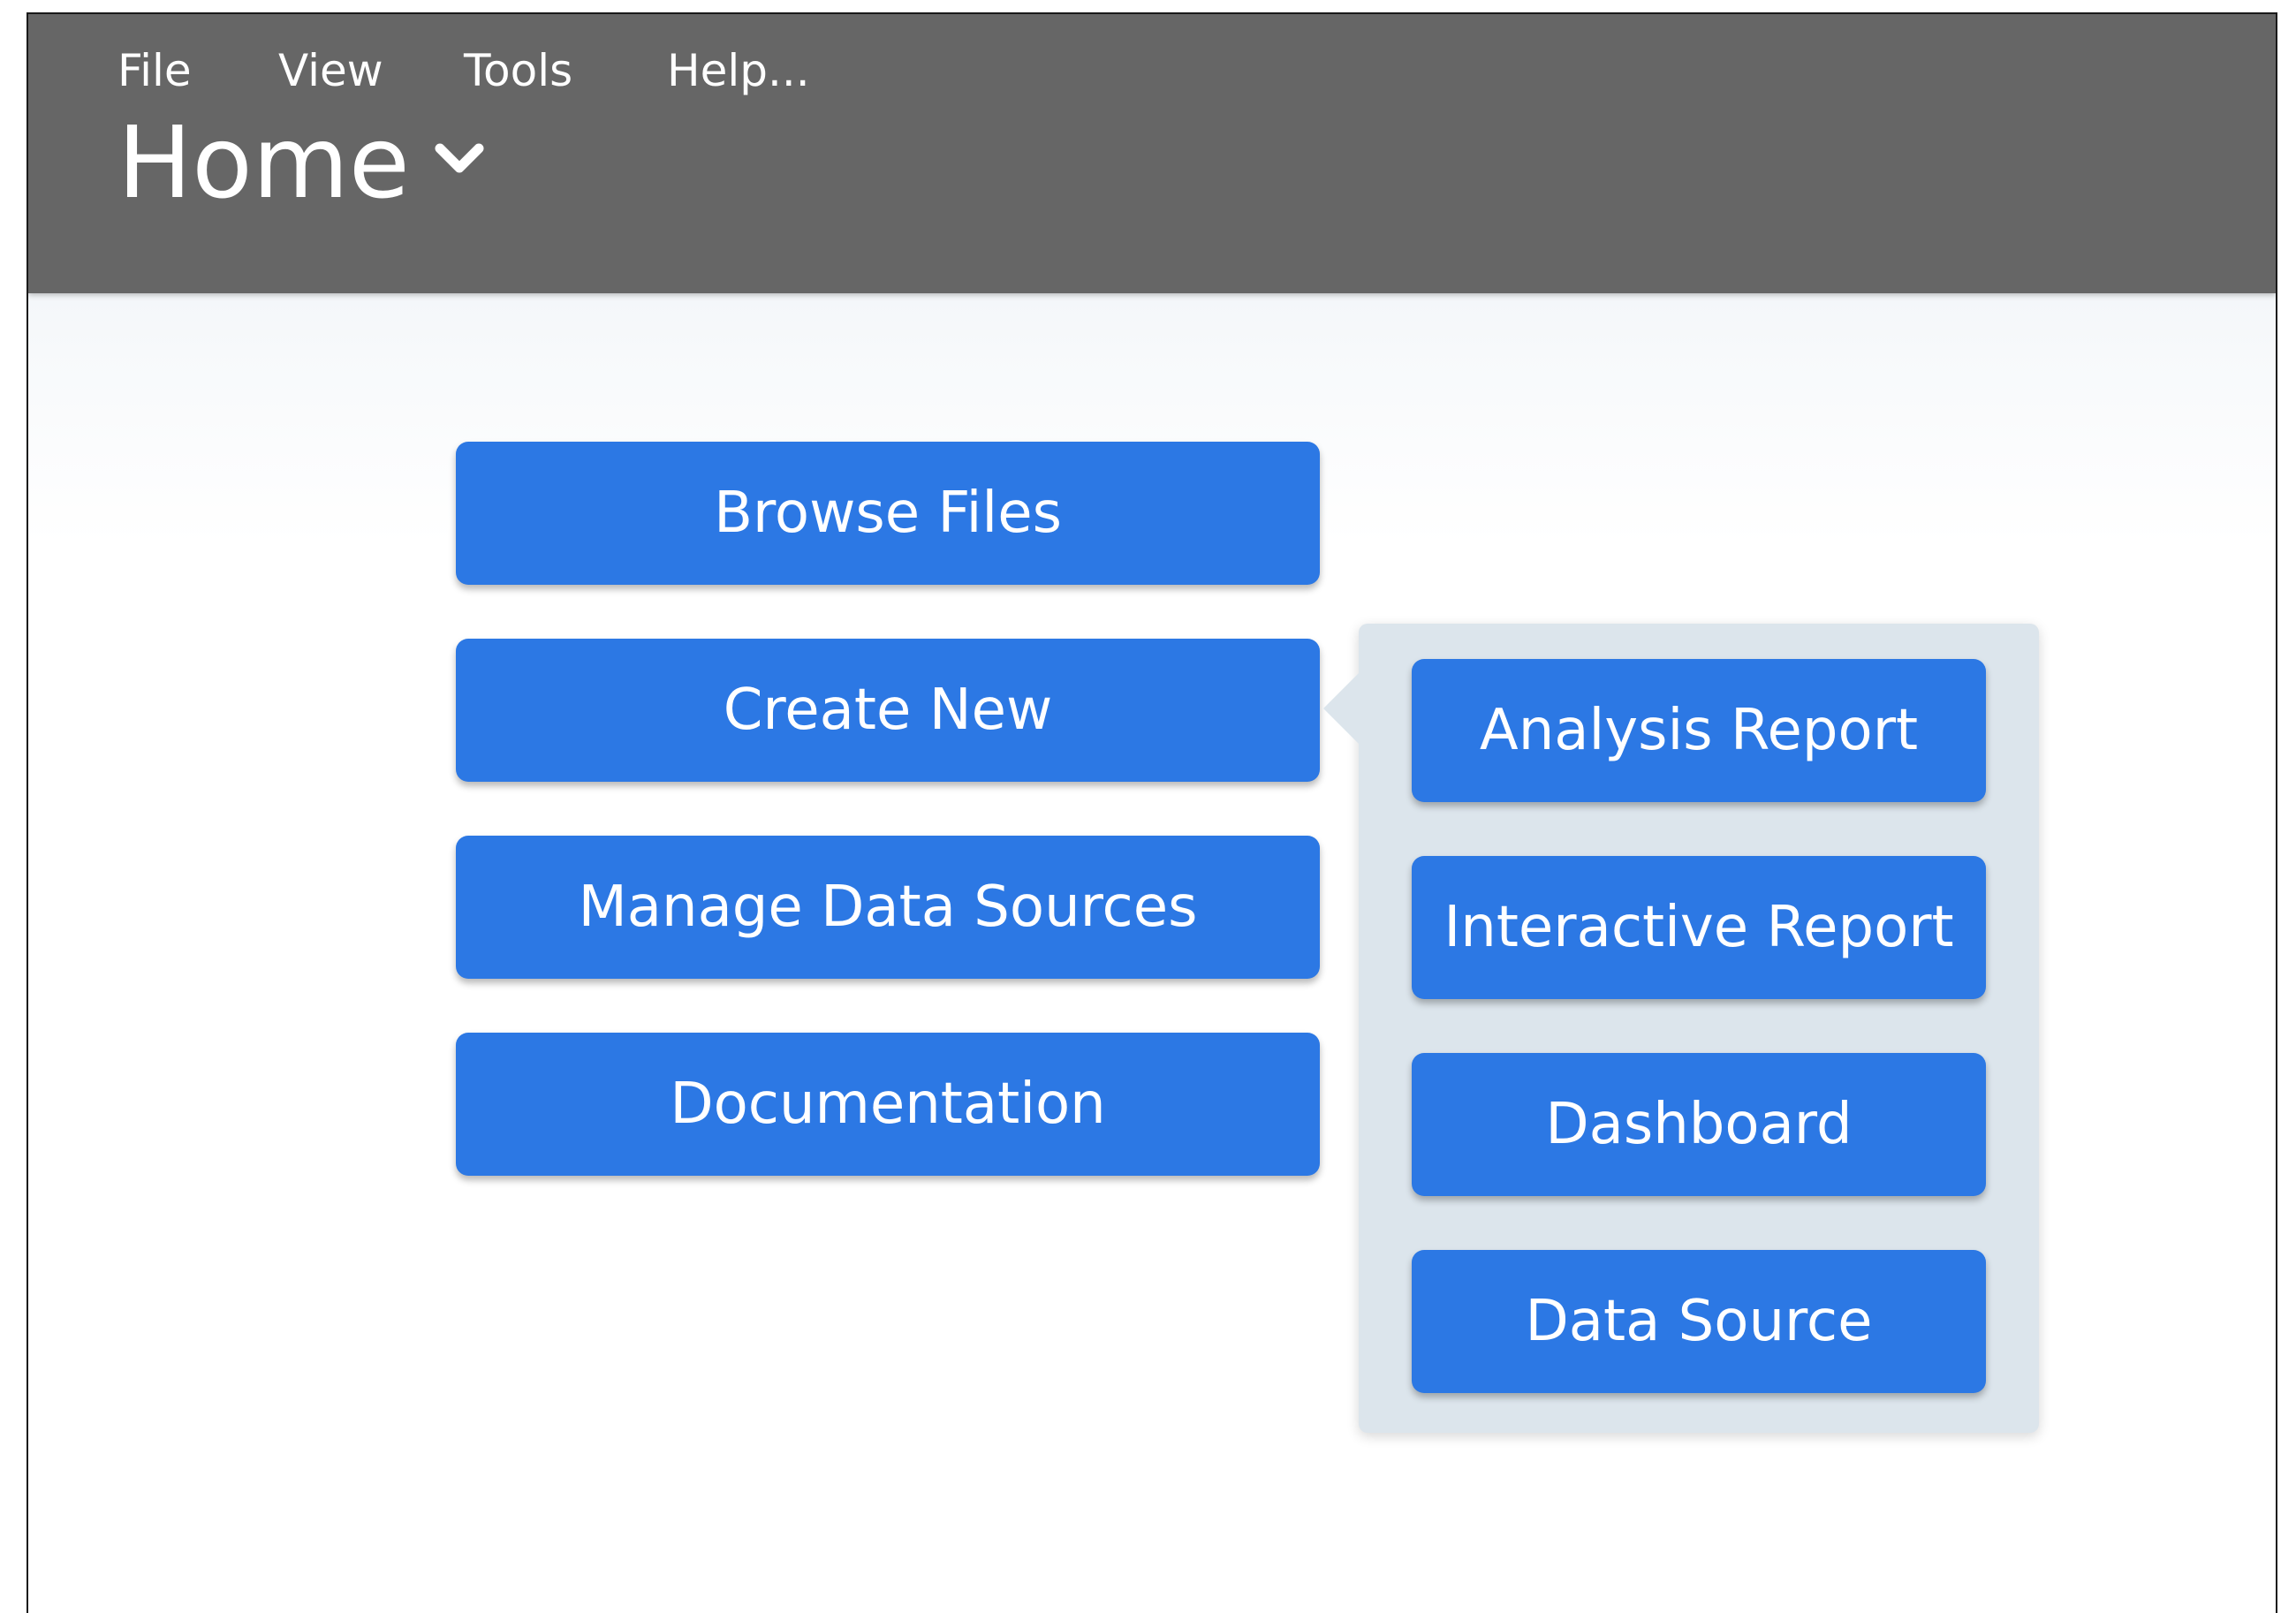  I want to click on create-new-button: Create New, so click(888, 710).